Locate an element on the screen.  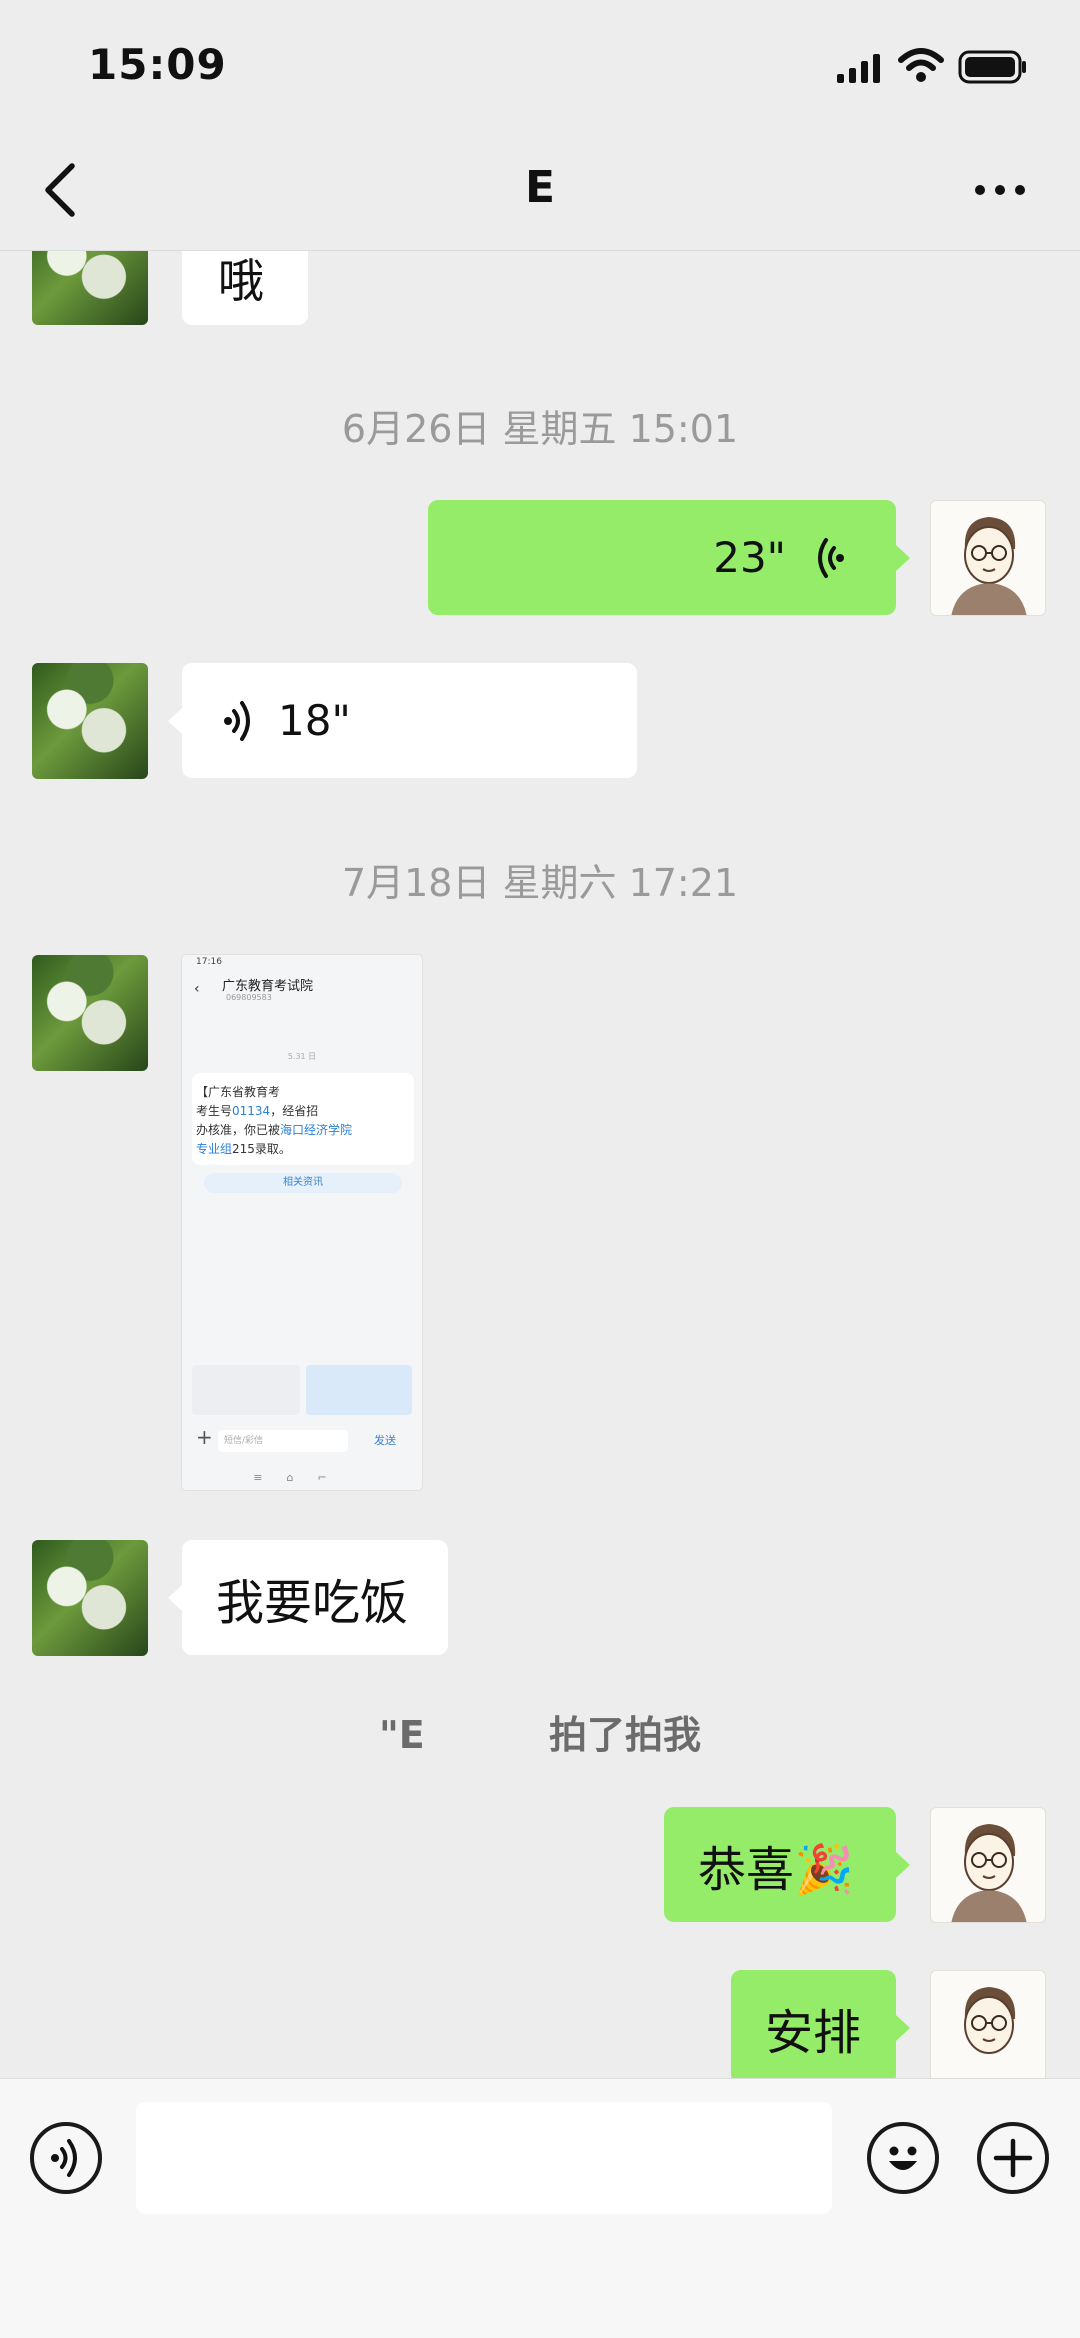
message-bubble-in: 我要吃饭 is located at coordinates (315, 1597).